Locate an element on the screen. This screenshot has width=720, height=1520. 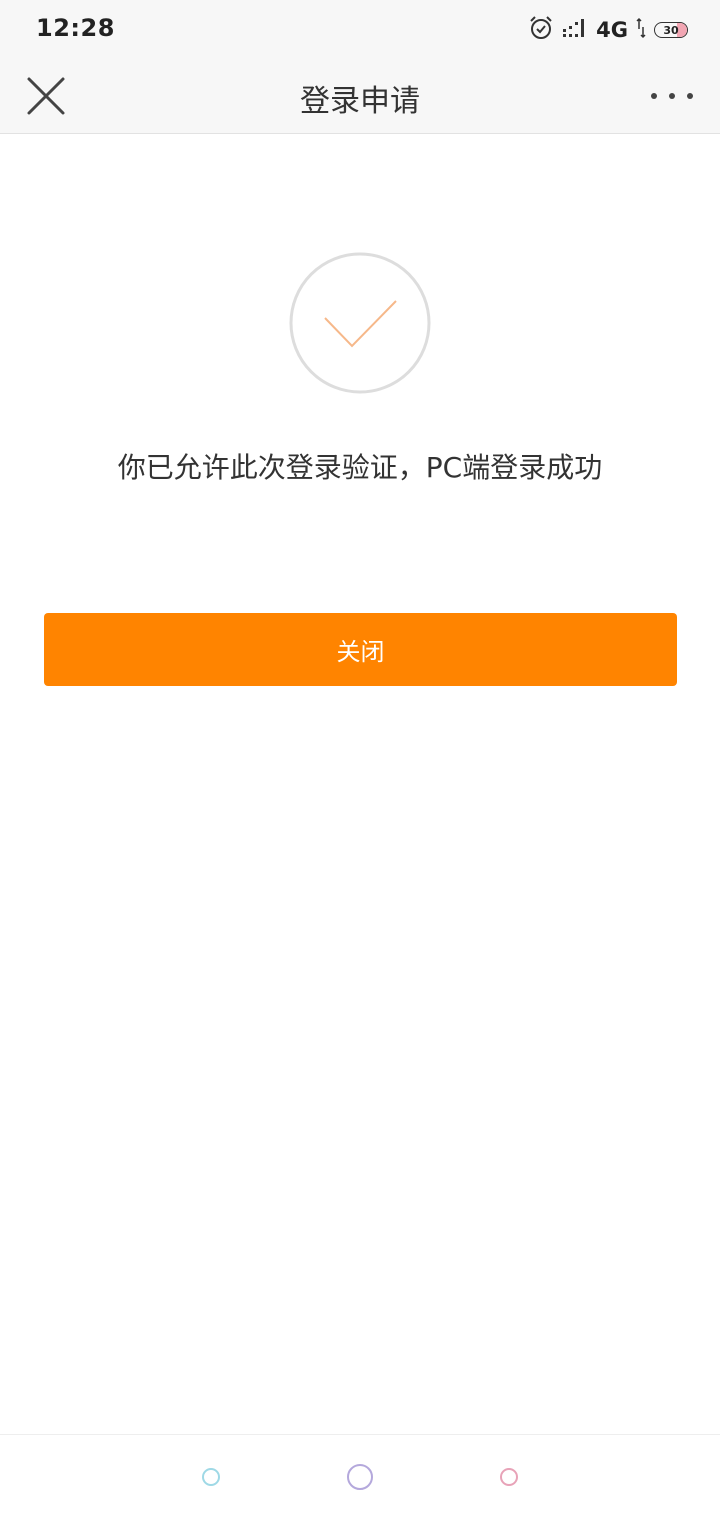
close-button-label: 关闭 is located at coordinates (360, 652).